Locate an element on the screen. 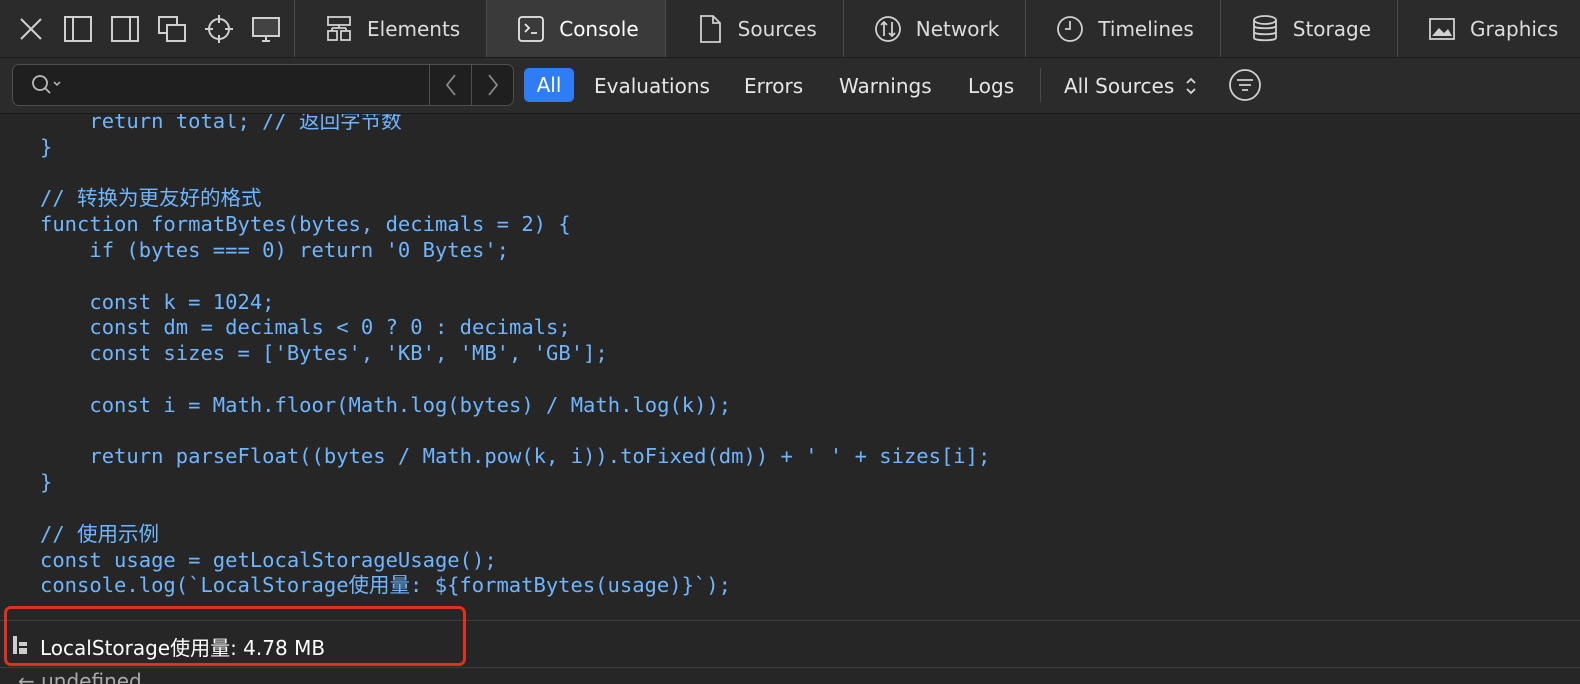 This screenshot has width=1580, height=684. tab-storage: Storage is located at coordinates (1310, 28).